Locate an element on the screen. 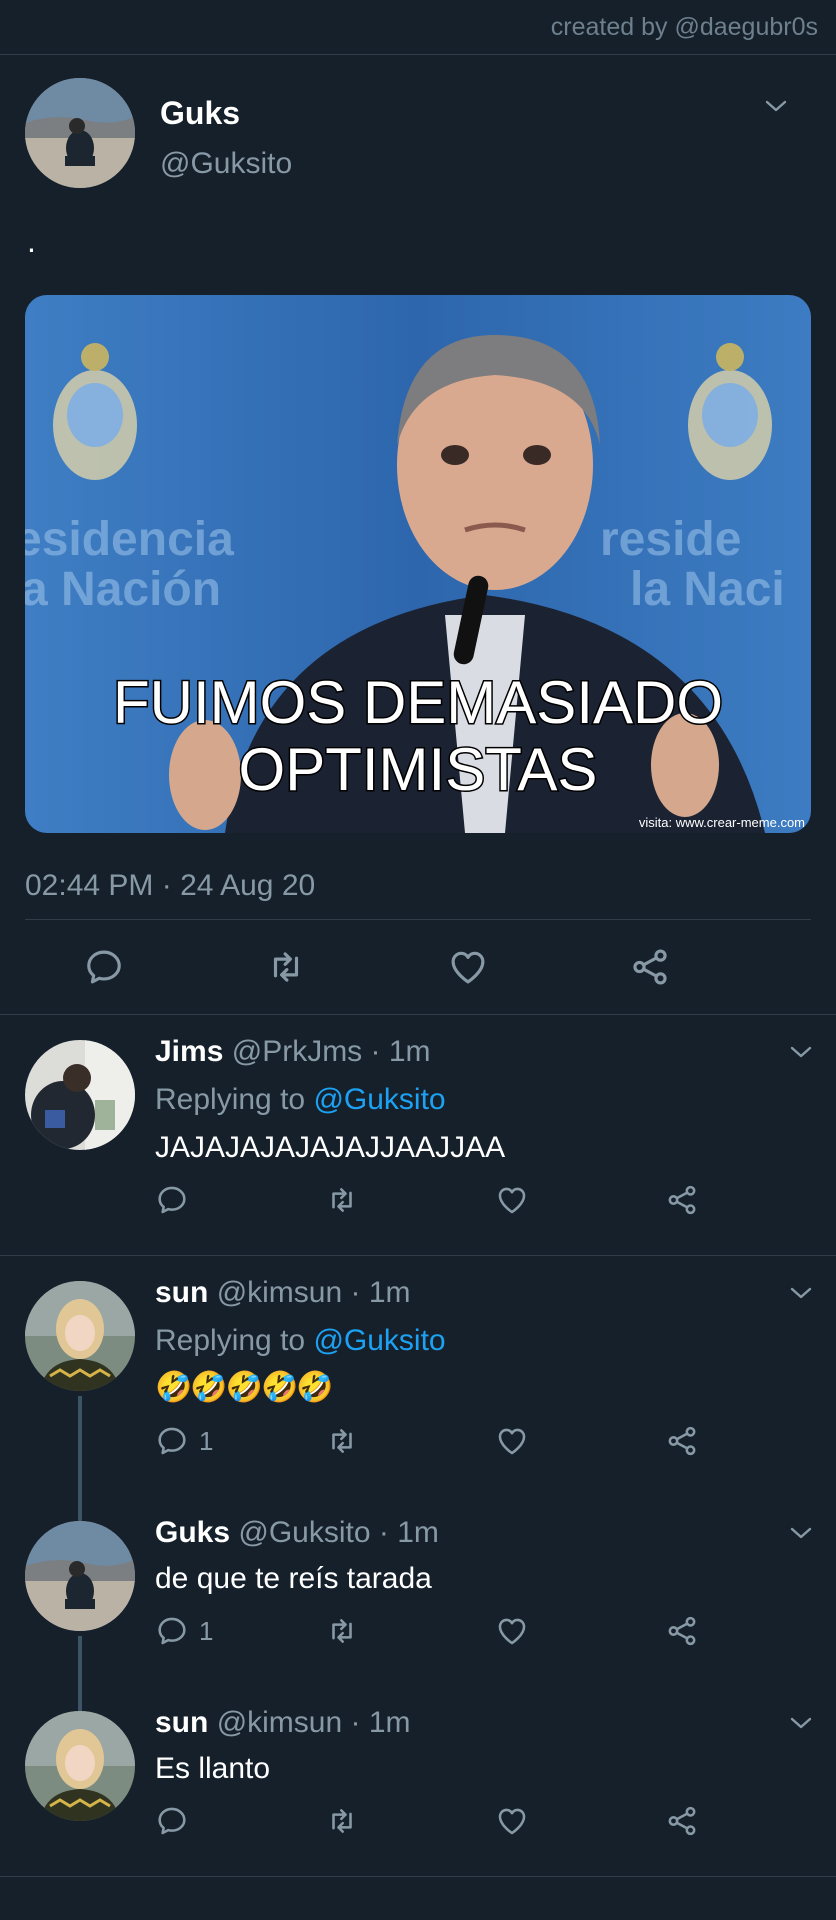  bg-text-left-2: a Nación is located at coordinates (123, 589).